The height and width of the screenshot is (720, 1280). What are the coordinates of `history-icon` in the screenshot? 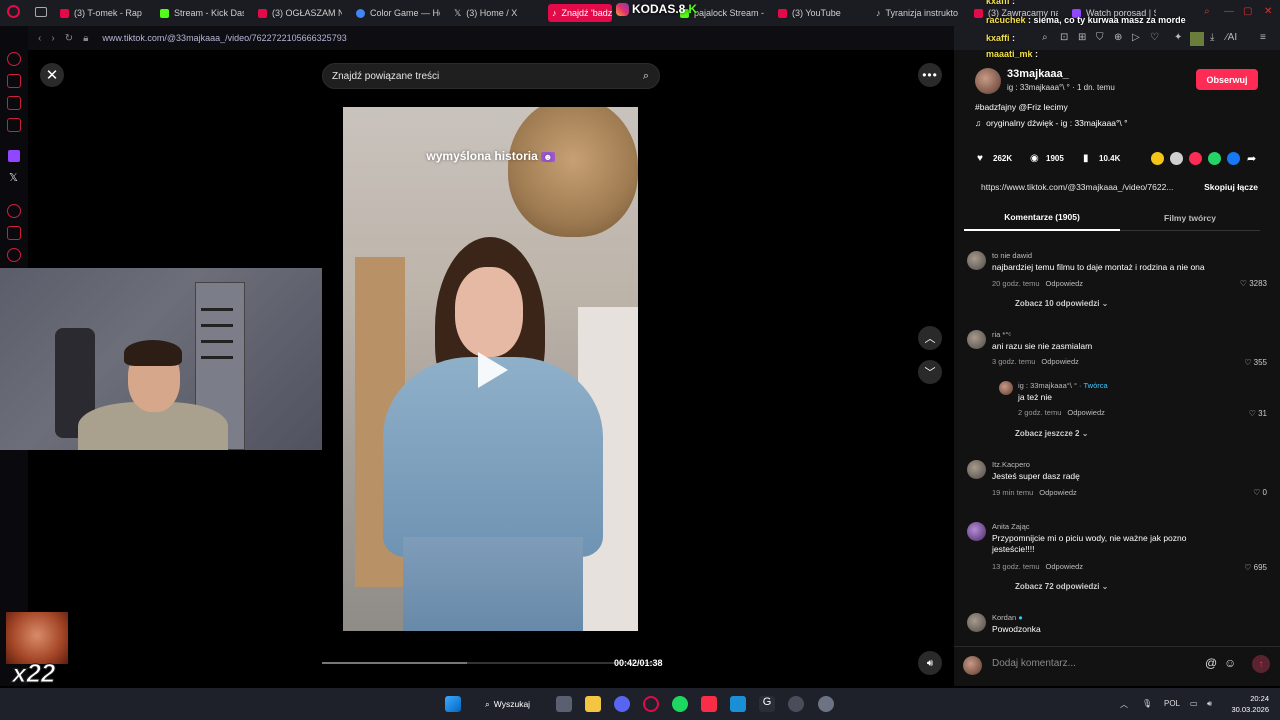 It's located at (14, 211).